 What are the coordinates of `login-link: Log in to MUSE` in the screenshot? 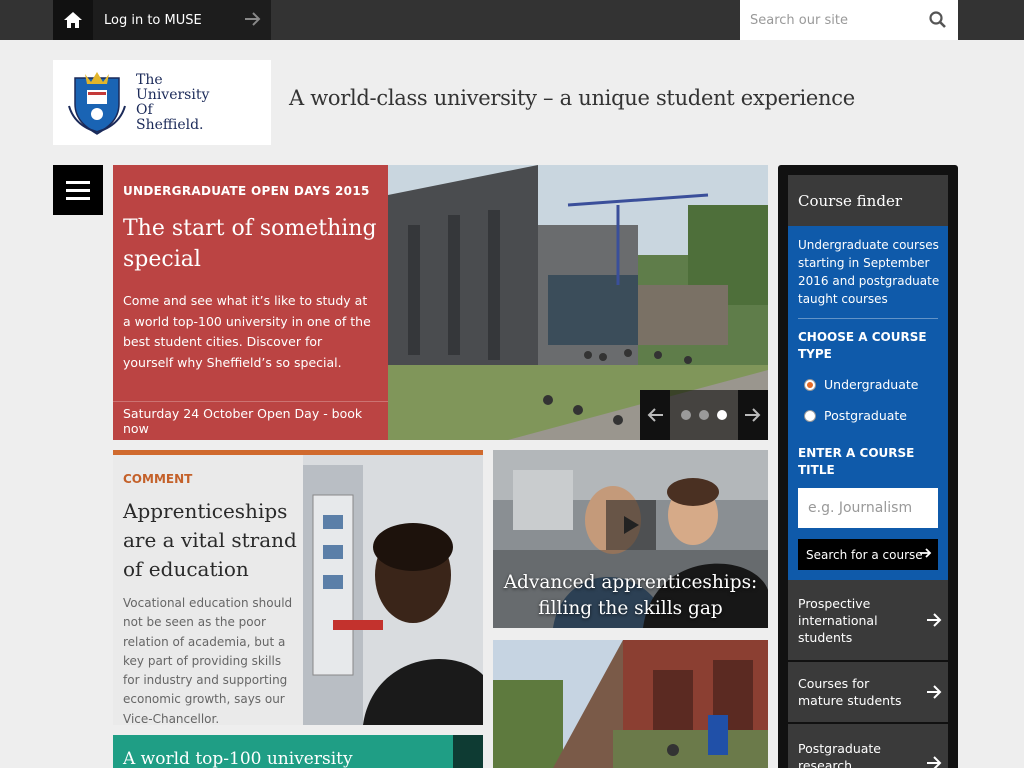 It's located at (182, 20).